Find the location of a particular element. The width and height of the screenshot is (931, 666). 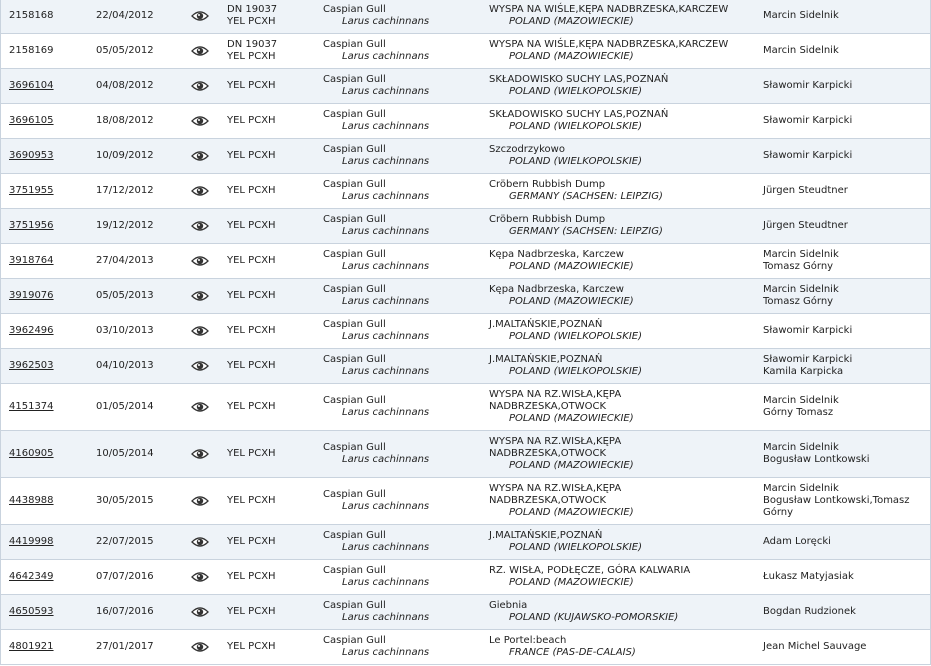

record-id-cell: 3962496 is located at coordinates (31, 331).